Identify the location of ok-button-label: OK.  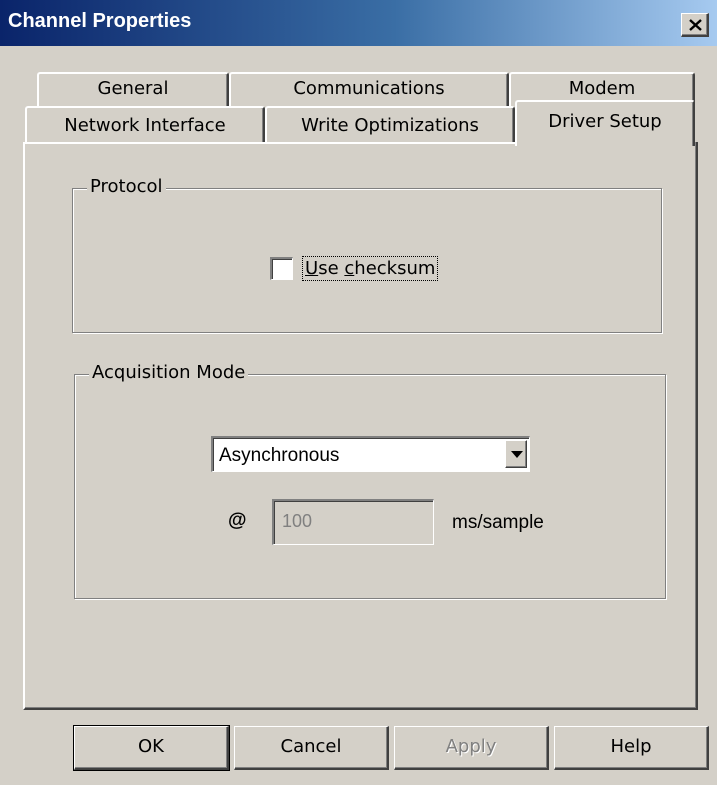
(151, 746).